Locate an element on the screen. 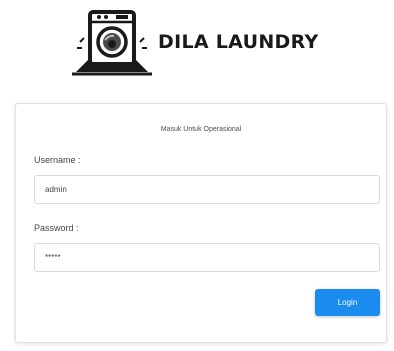 This screenshot has width=394, height=351. password-label: Password : is located at coordinates (56, 228).